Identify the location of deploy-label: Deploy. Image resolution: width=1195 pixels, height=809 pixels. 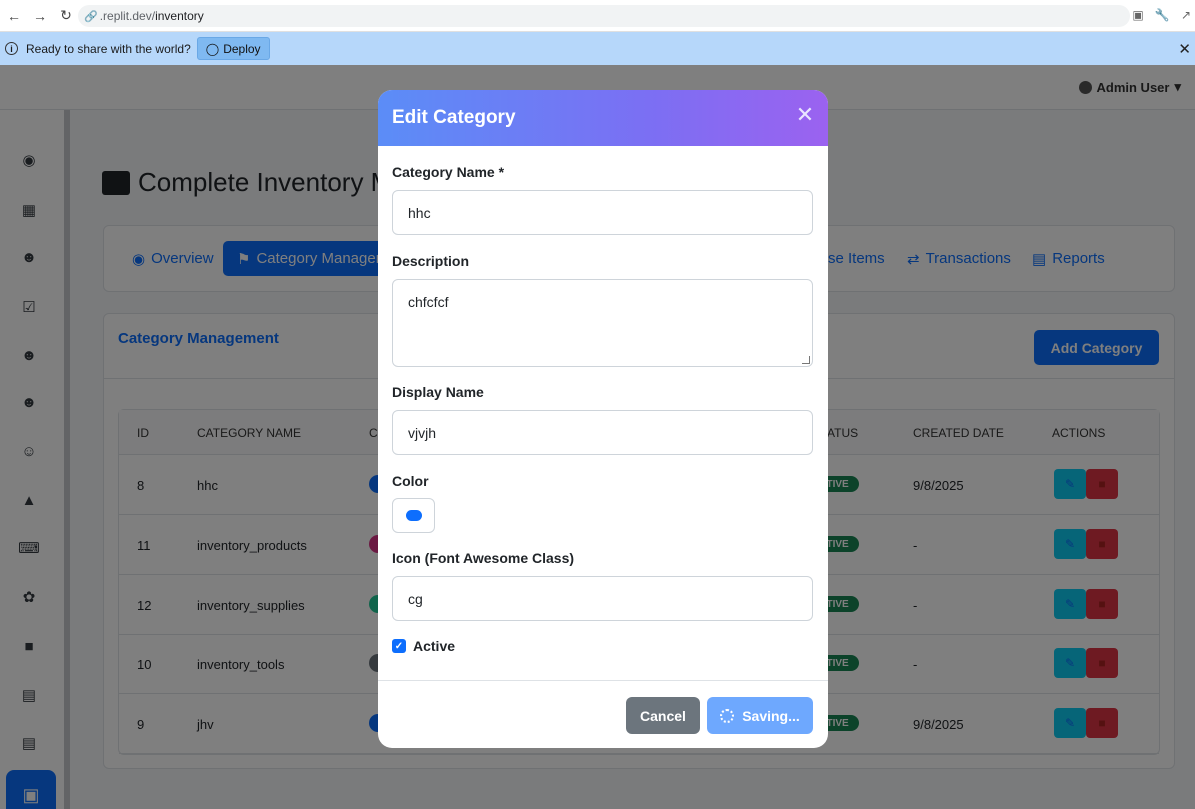
(242, 48).